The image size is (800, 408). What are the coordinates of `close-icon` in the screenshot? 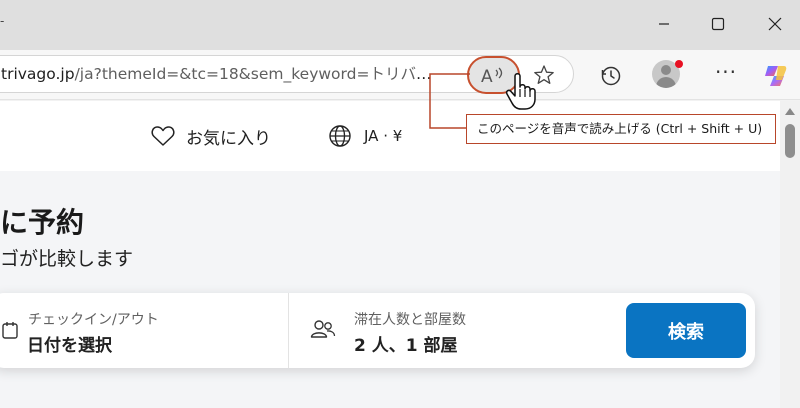 It's located at (775, 24).